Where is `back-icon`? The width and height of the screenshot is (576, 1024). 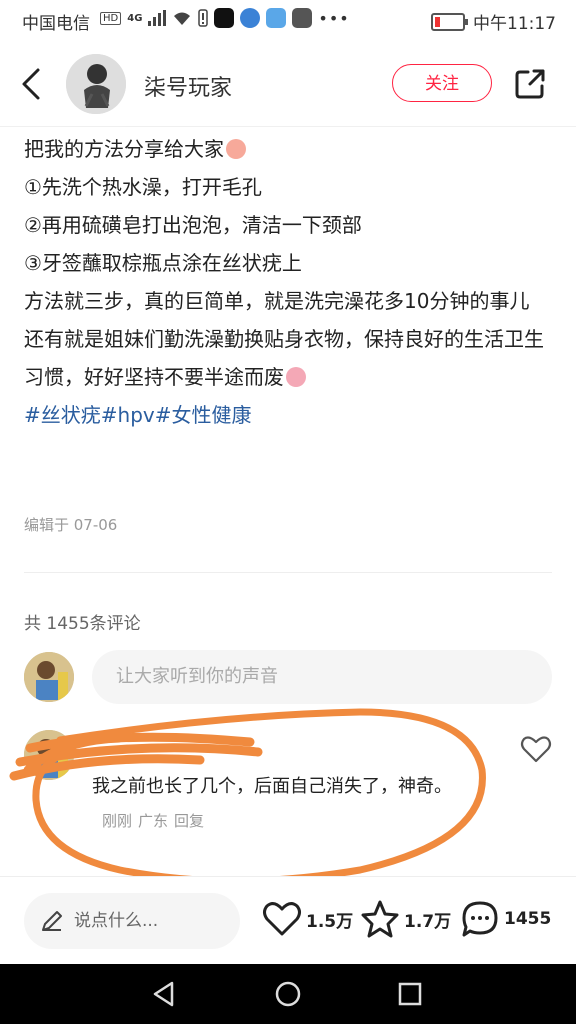
back-icon is located at coordinates (33, 84).